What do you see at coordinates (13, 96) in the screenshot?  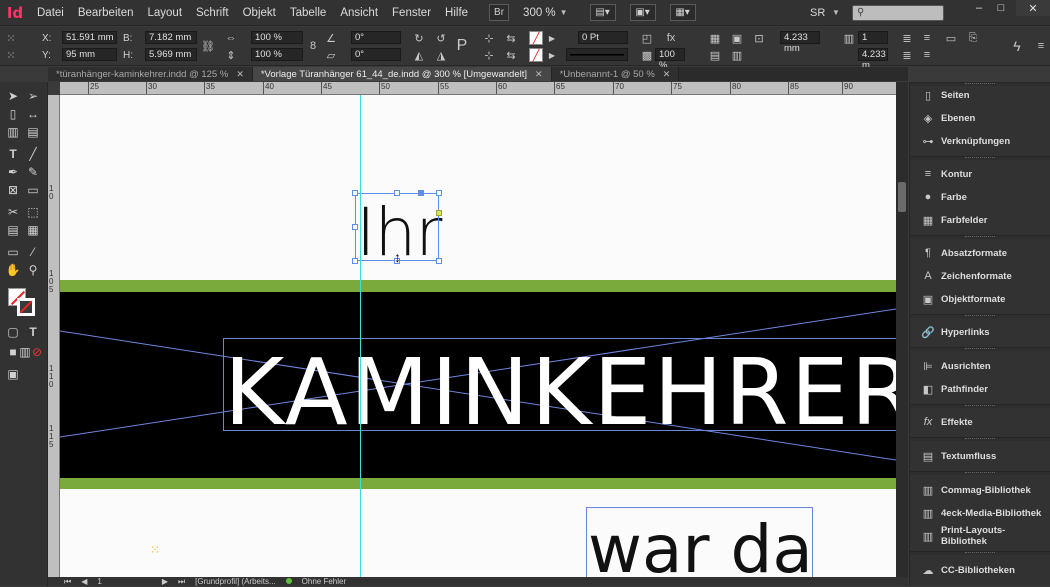 I see `selection-tool-icon: ➤` at bounding box center [13, 96].